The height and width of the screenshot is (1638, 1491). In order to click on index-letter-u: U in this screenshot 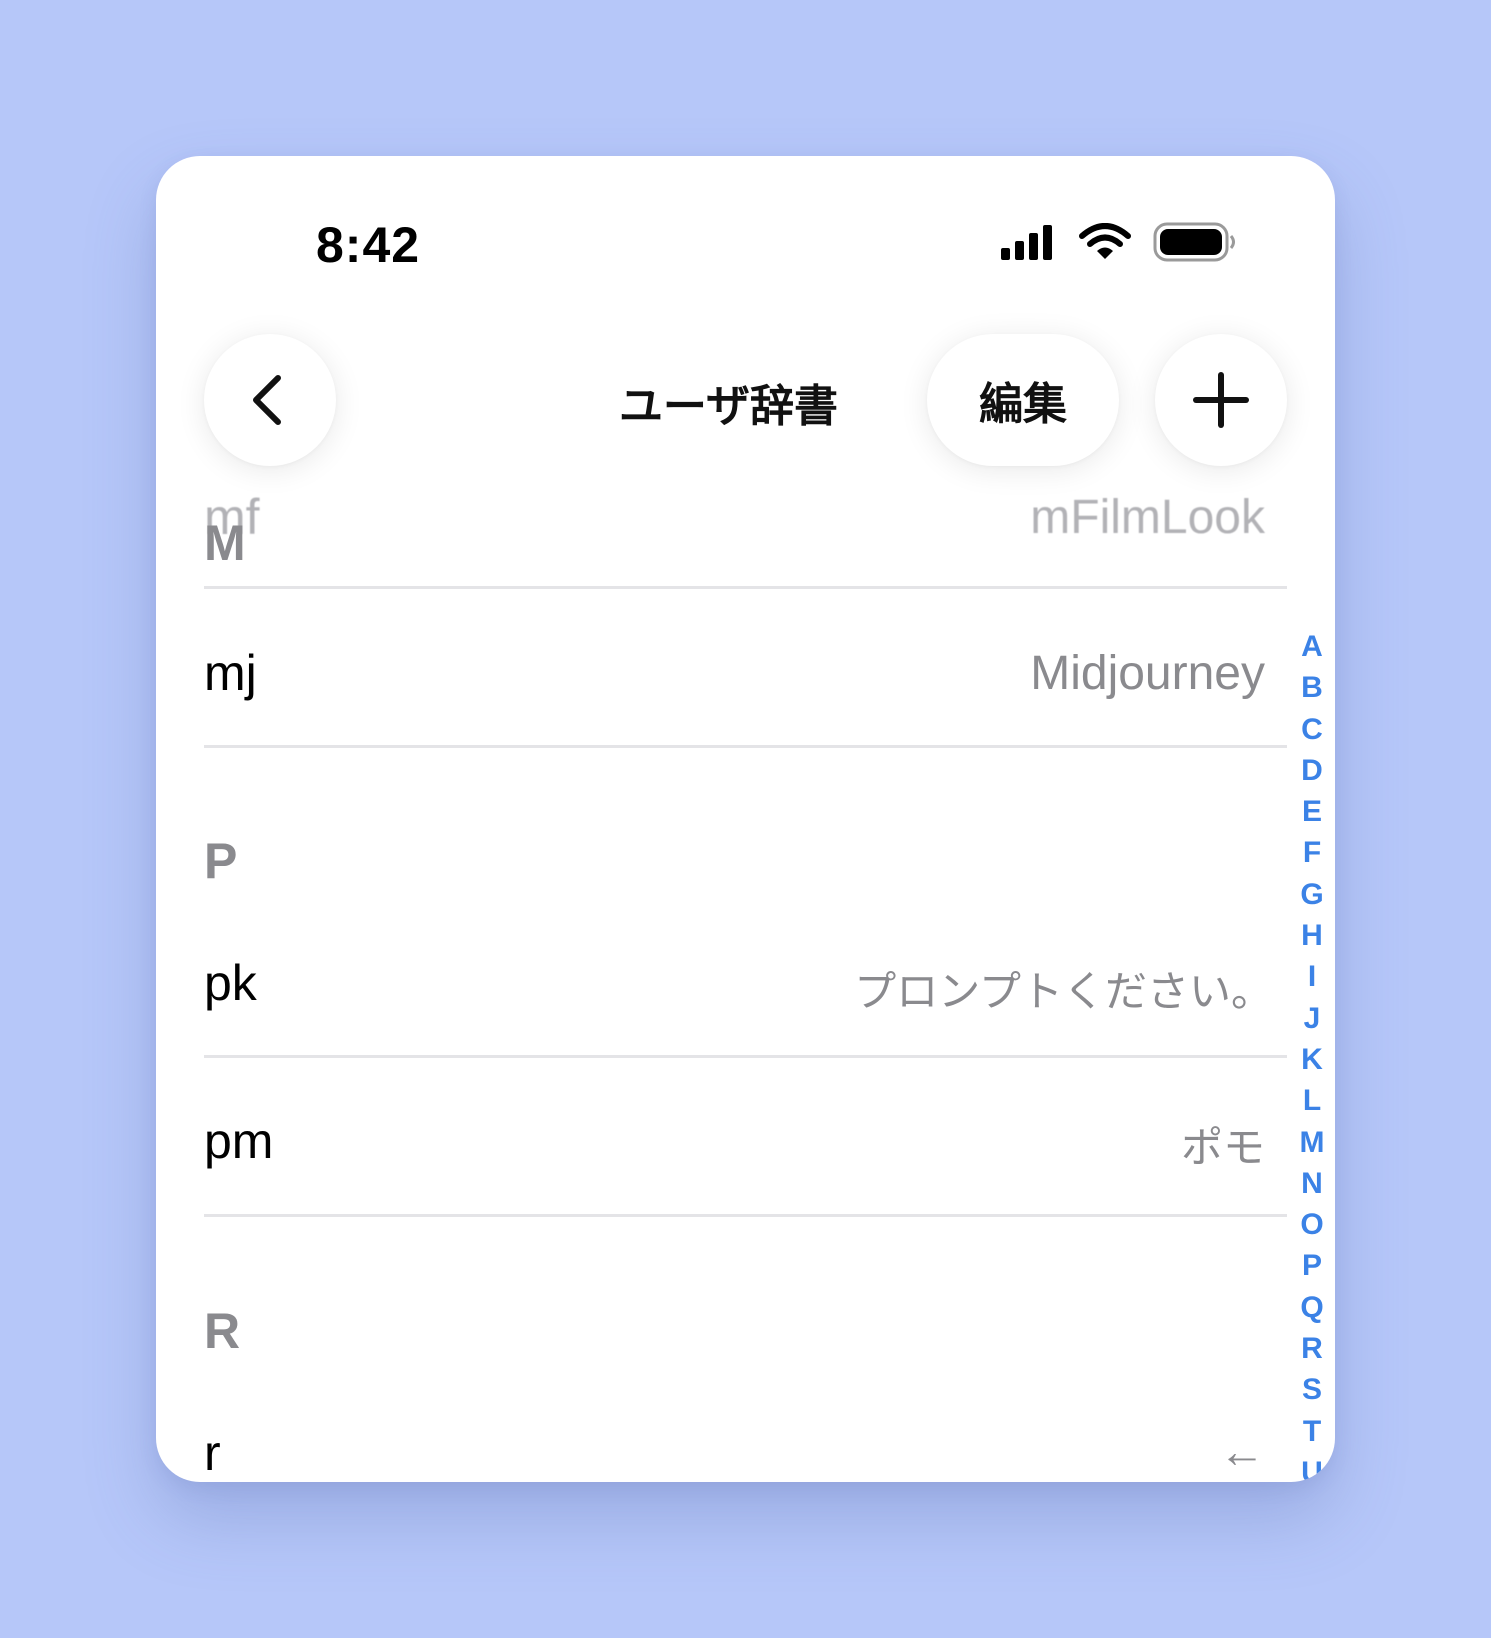, I will do `click(1312, 1467)`.